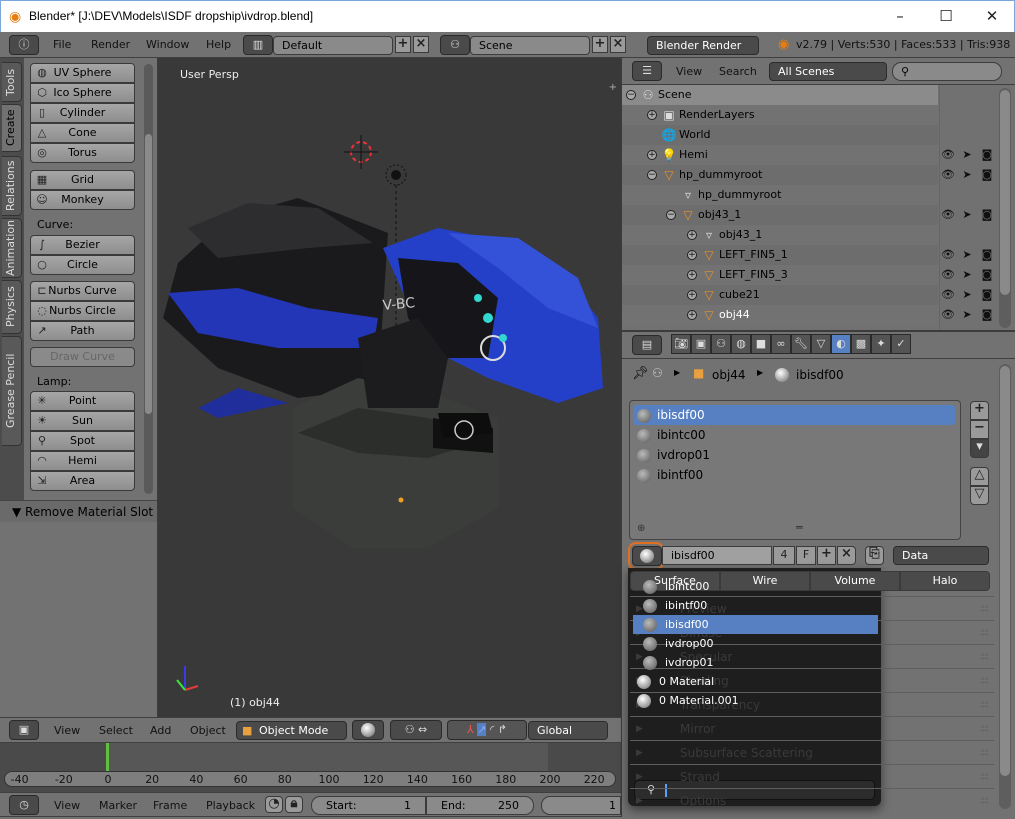 The height and width of the screenshot is (819, 1015). Describe the element at coordinates (12, 391) in the screenshot. I see `tab-grease-pencil: Grease Pencil` at that location.